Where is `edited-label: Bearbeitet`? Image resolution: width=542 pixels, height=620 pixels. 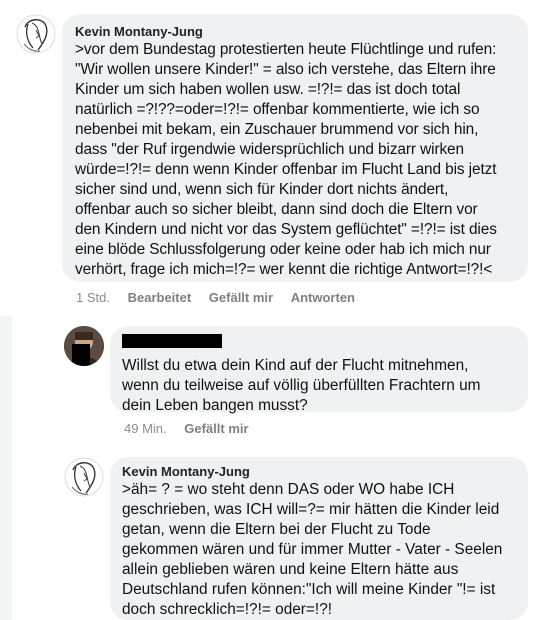 edited-label: Bearbeitet is located at coordinates (160, 297).